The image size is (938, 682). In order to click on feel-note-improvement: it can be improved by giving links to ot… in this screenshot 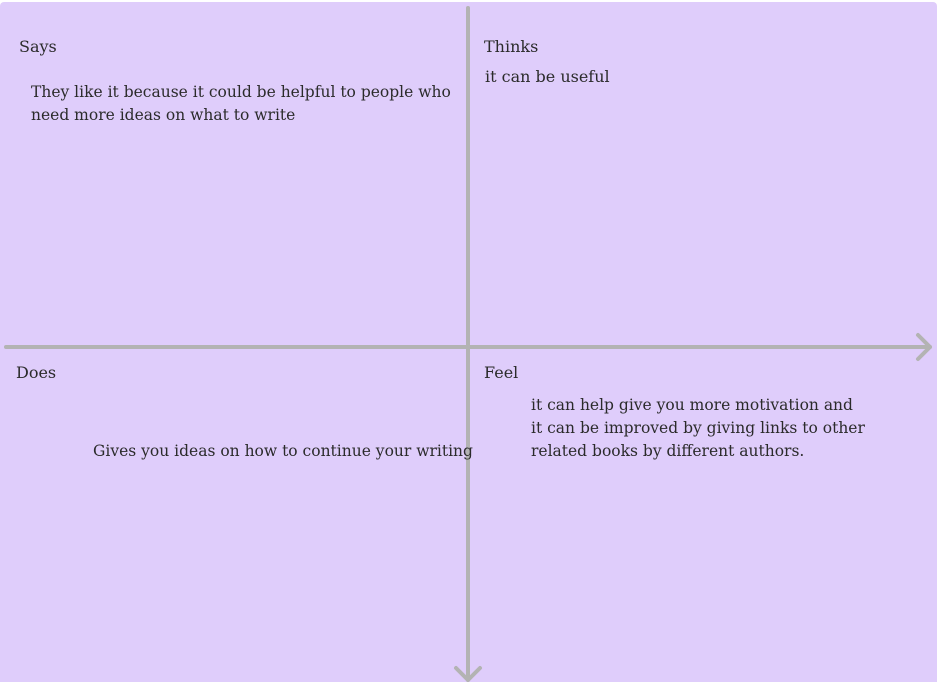, I will do `click(698, 439)`.